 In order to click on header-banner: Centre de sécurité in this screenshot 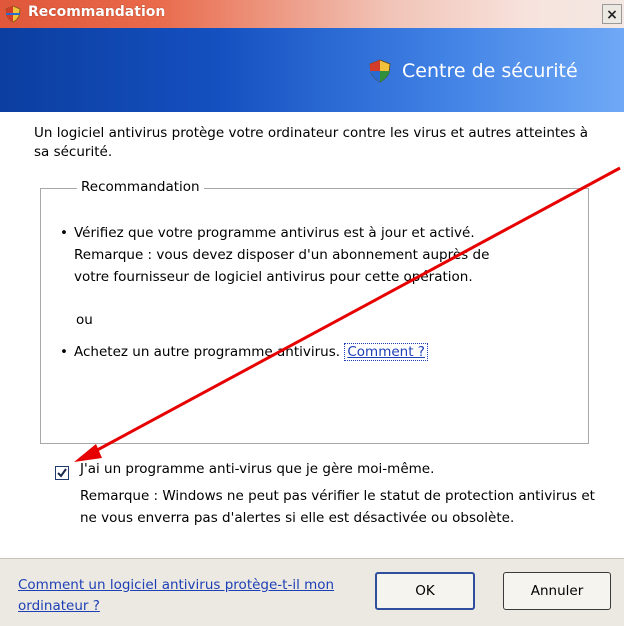, I will do `click(312, 70)`.